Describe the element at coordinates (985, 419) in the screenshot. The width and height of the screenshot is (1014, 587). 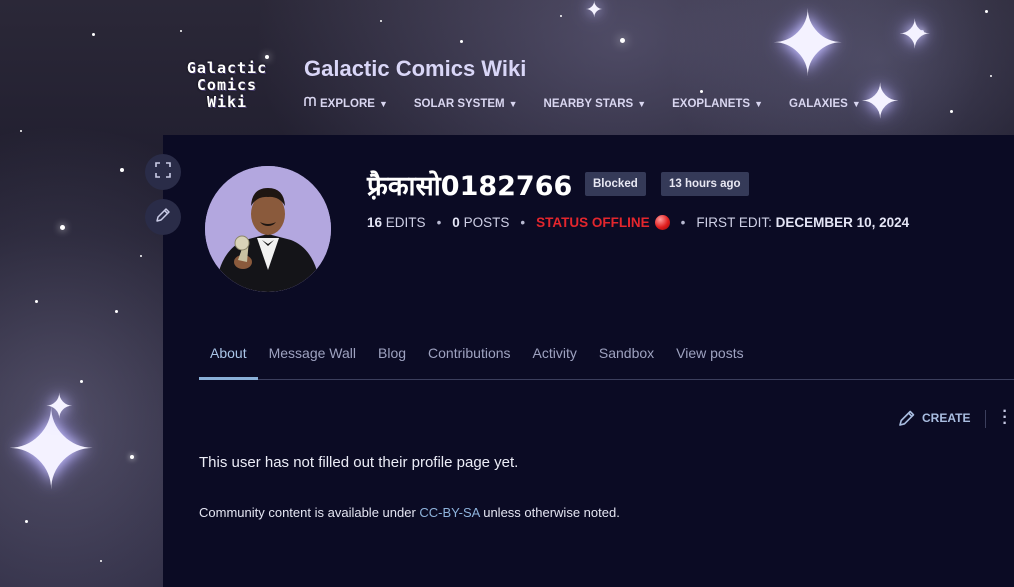
I see `divider` at that location.